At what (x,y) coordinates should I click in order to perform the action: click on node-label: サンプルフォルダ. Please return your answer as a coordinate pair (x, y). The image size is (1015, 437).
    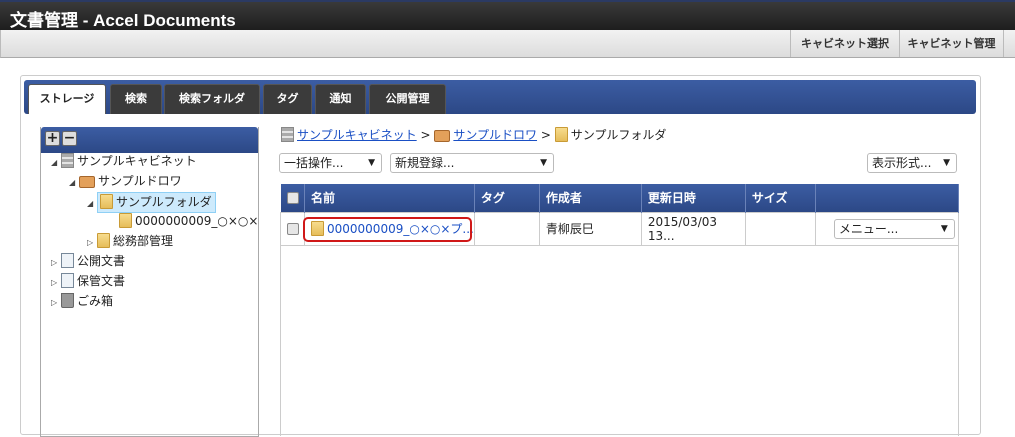
    Looking at the image, I should click on (164, 202).